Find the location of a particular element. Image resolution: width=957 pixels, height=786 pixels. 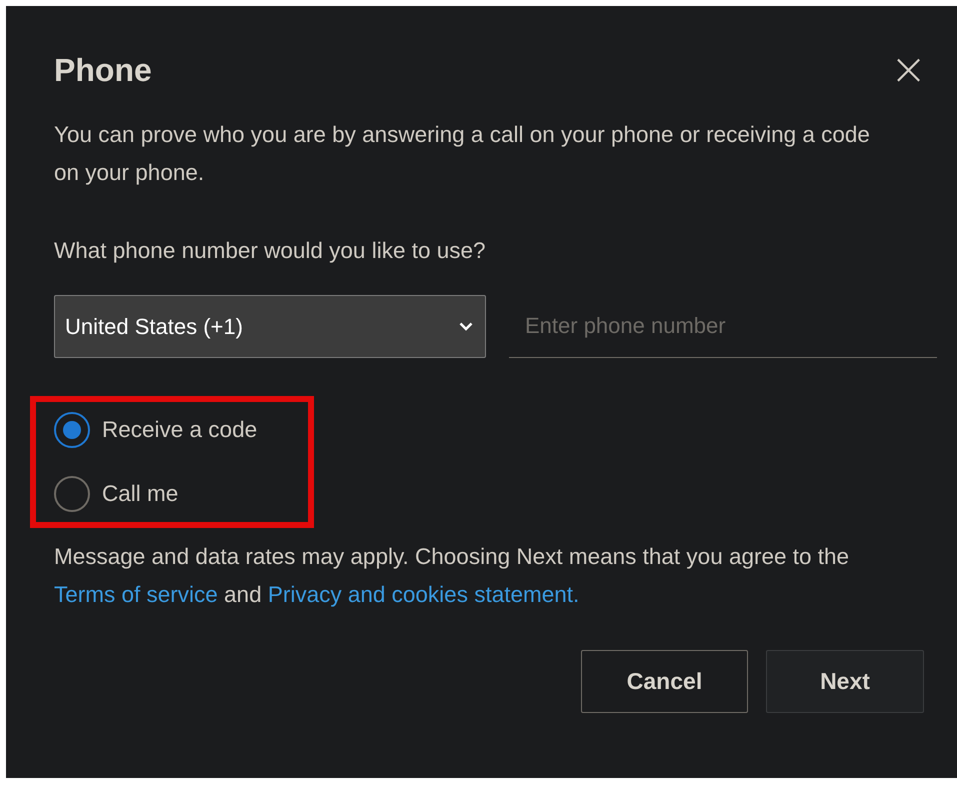

radio-option: Call me is located at coordinates (181, 494).